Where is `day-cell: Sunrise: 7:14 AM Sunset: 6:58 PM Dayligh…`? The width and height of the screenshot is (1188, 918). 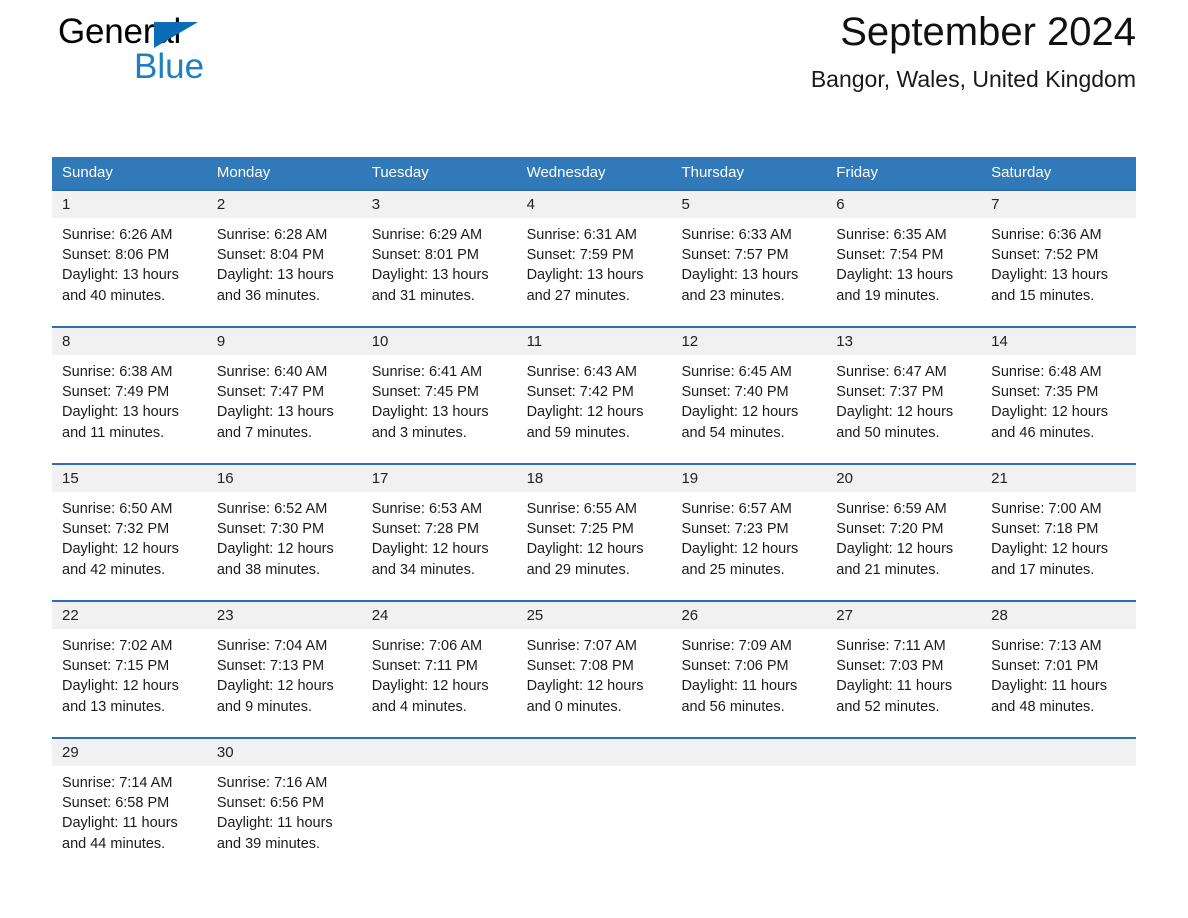 day-cell: Sunrise: 7:14 AM Sunset: 6:58 PM Dayligh… is located at coordinates (129, 822).